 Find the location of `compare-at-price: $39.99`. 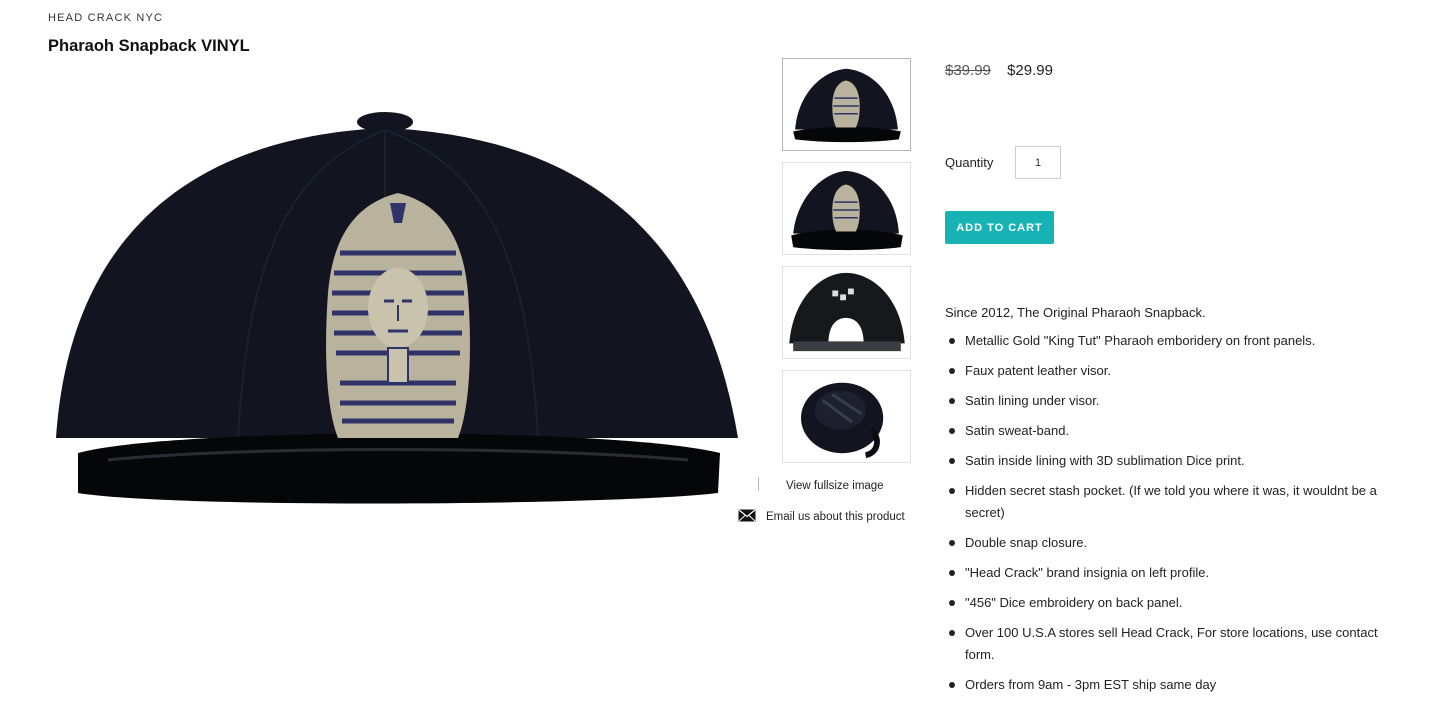

compare-at-price: $39.99 is located at coordinates (968, 70).